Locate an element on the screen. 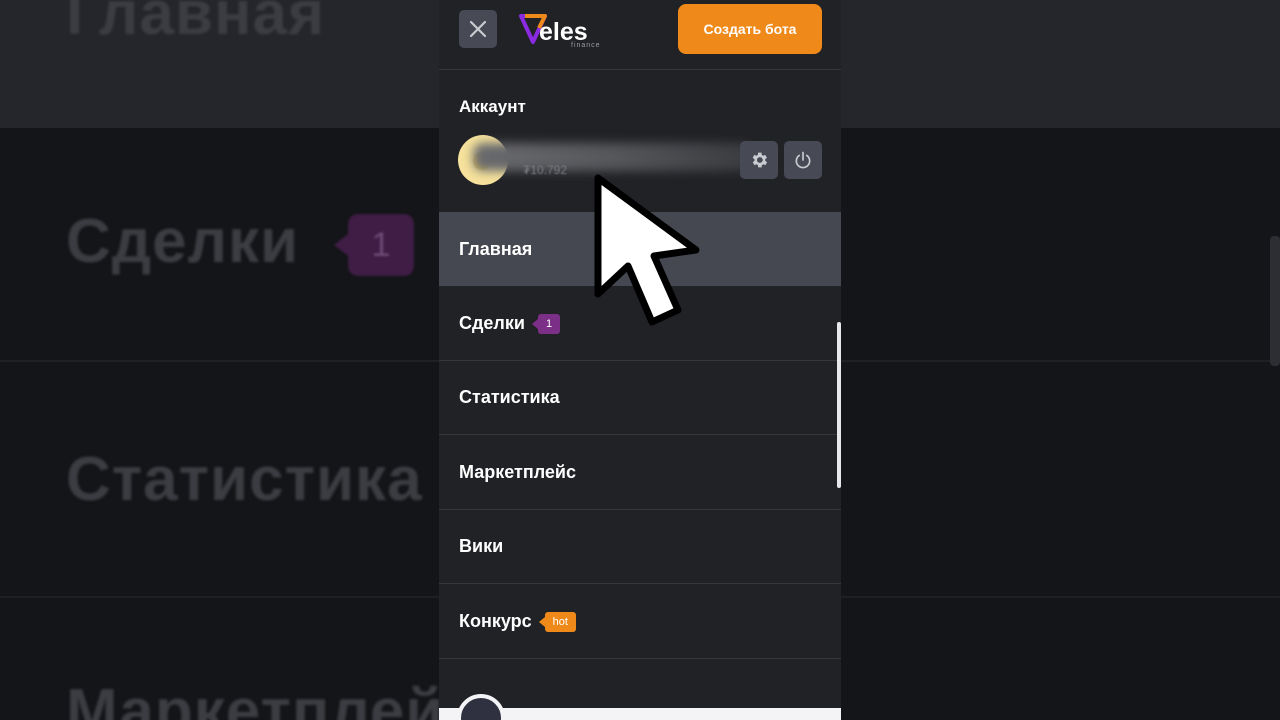 Image resolution: width=1280 pixels, height=720 pixels. bg-item-home: Главная is located at coordinates (196, 24).